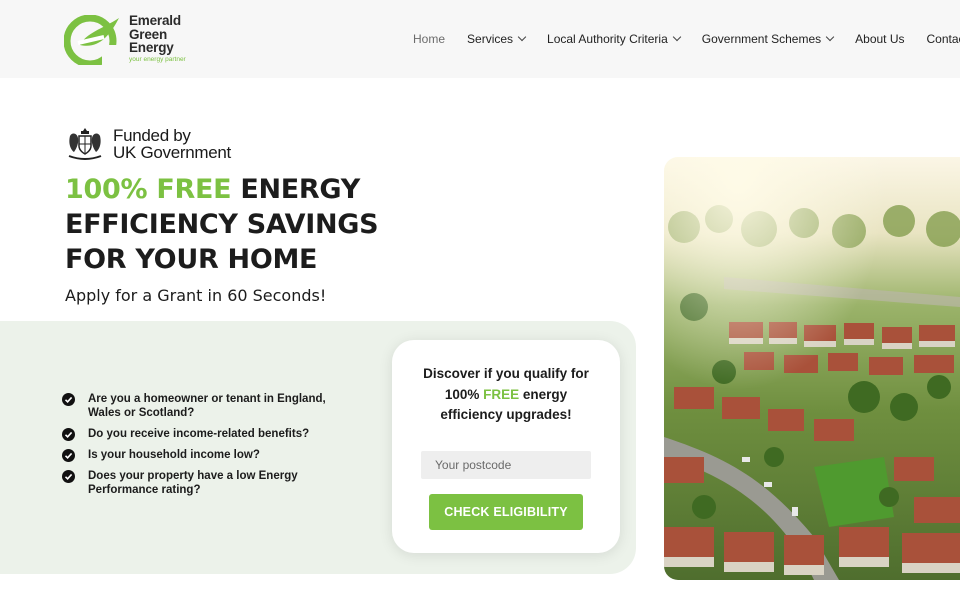 This screenshot has width=960, height=600. I want to click on nav-item-government-schemes: Government Schemes, so click(768, 39).